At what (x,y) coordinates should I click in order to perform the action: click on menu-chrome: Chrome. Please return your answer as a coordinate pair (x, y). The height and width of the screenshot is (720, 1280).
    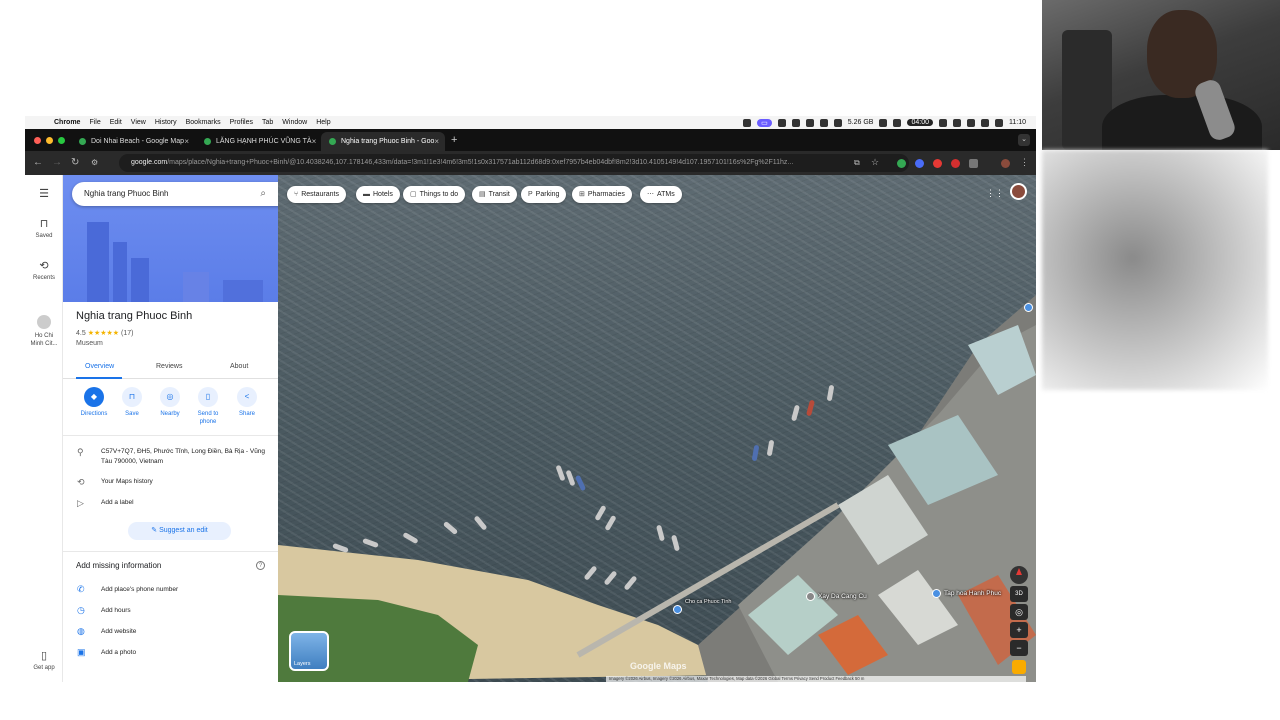
    Looking at the image, I should click on (67, 122).